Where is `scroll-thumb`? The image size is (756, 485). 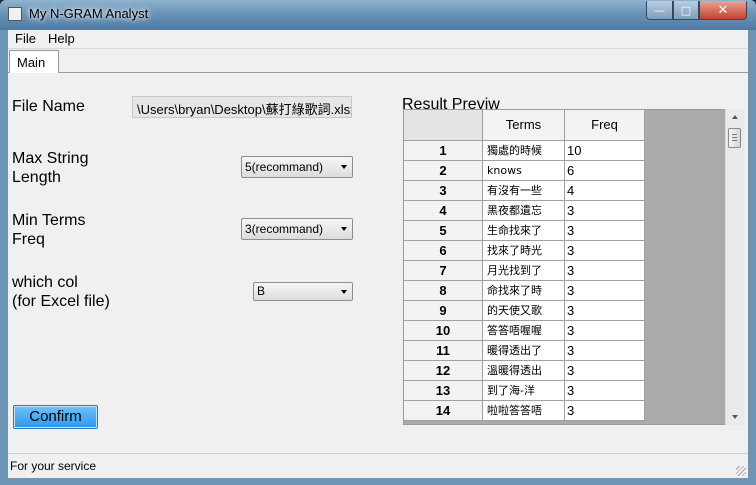 scroll-thumb is located at coordinates (734, 138).